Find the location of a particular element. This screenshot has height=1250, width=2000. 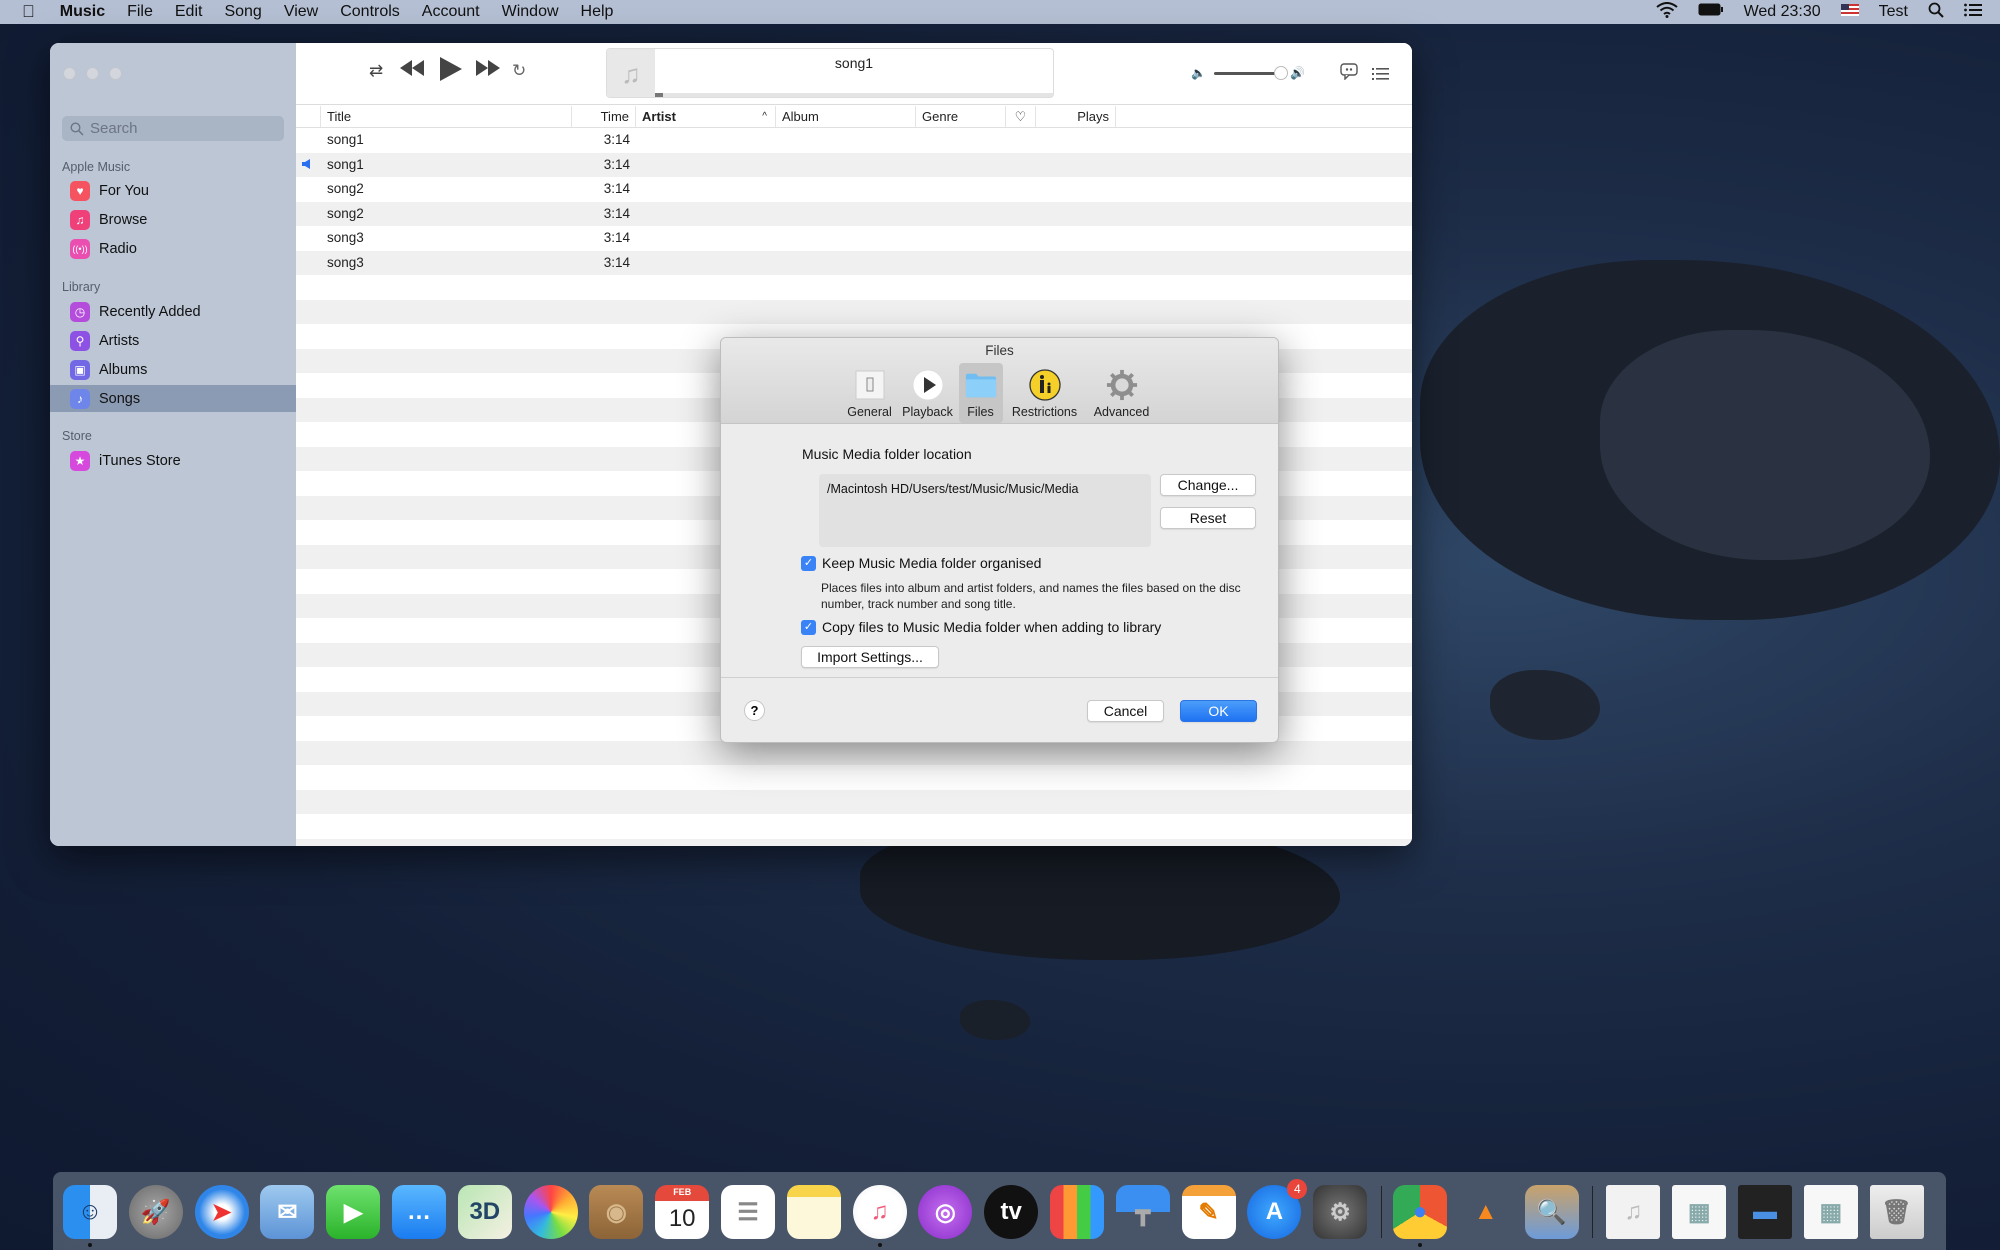

volume-slider-knob is located at coordinates (1280, 72).